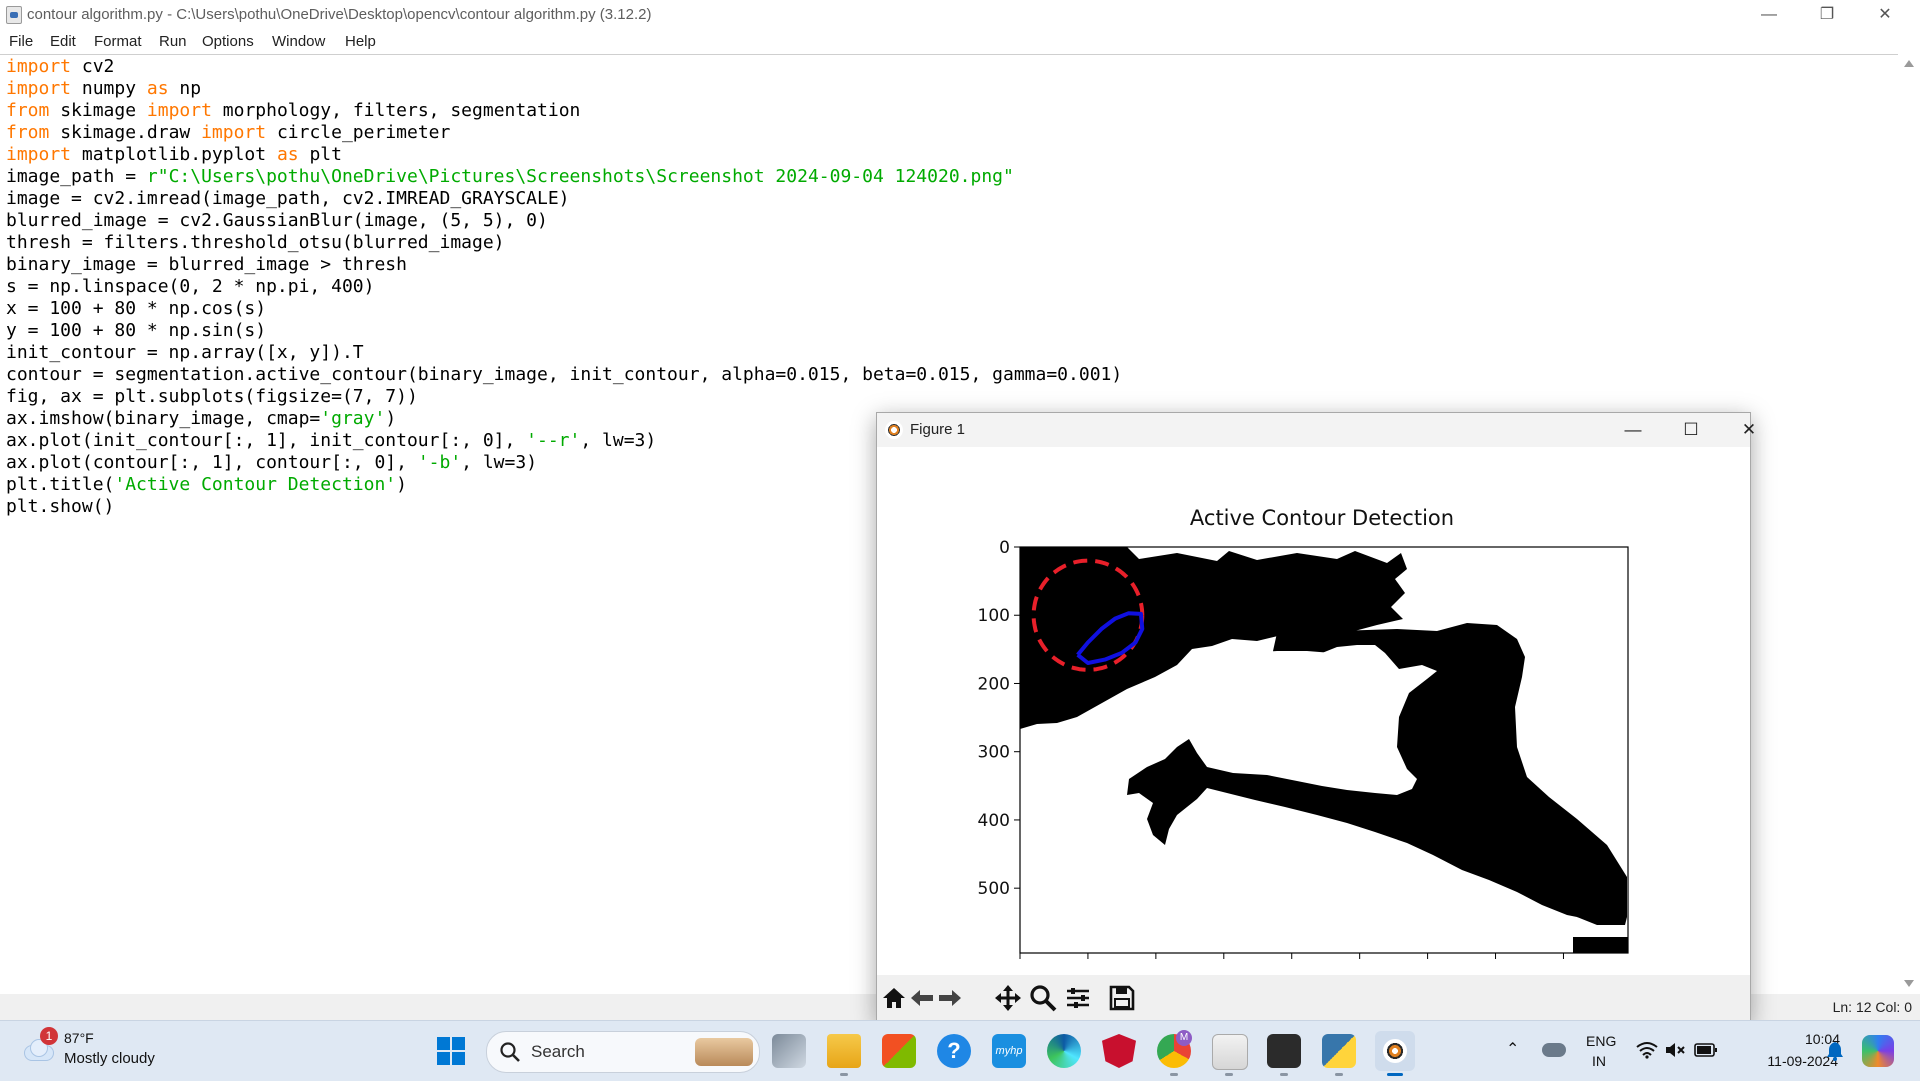 This screenshot has height=1081, width=1920. What do you see at coordinates (994, 684) in the screenshot?
I see `y-tick-label: 200` at bounding box center [994, 684].